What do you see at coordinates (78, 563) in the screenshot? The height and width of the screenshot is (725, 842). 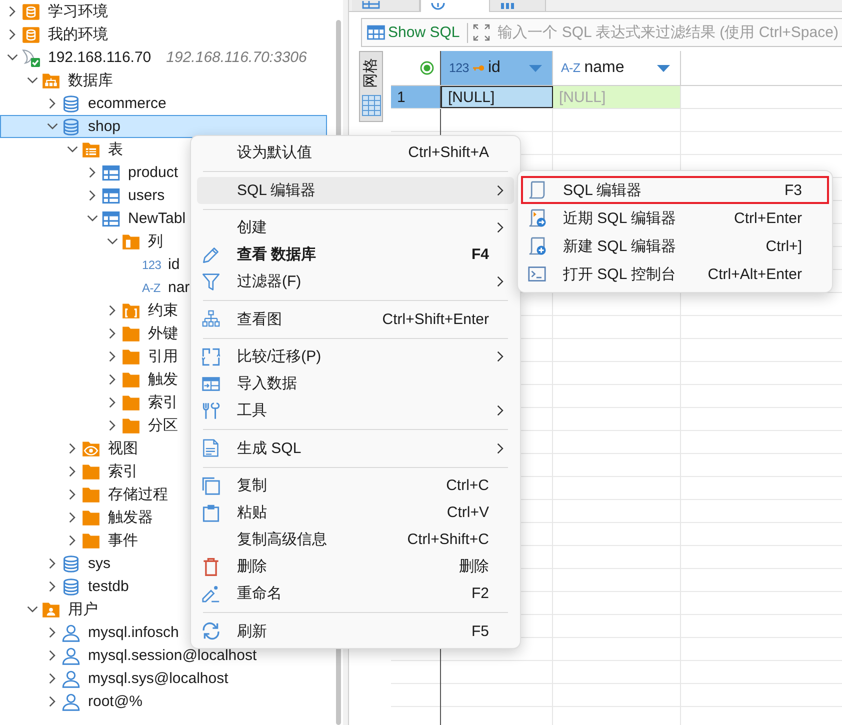 I see `tree-item: sys` at bounding box center [78, 563].